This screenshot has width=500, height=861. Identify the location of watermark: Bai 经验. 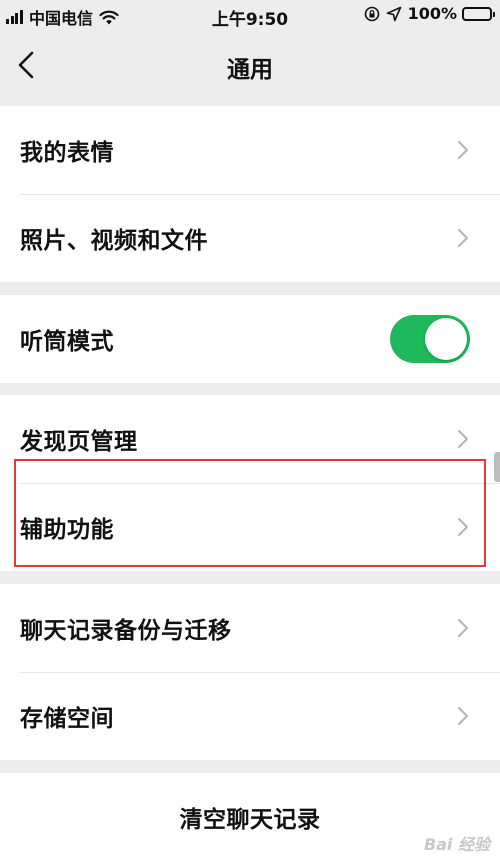
(456, 844).